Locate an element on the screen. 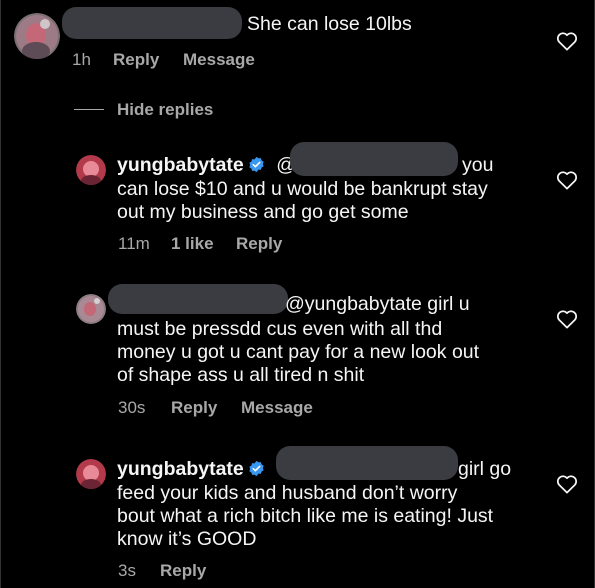  reply-2-time: 30s is located at coordinates (132, 407).